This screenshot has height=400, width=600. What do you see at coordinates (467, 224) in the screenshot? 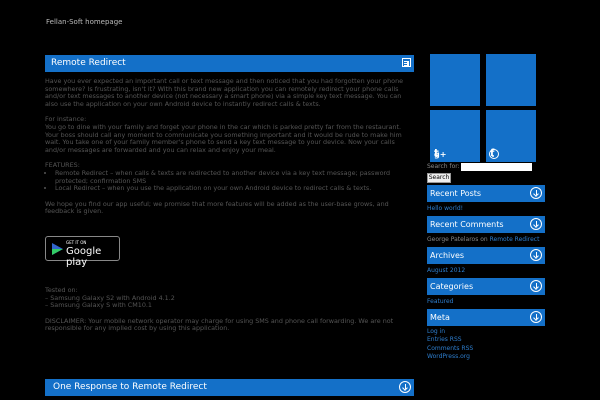
I see `recent-comments-title: Recent Comments` at bounding box center [467, 224].